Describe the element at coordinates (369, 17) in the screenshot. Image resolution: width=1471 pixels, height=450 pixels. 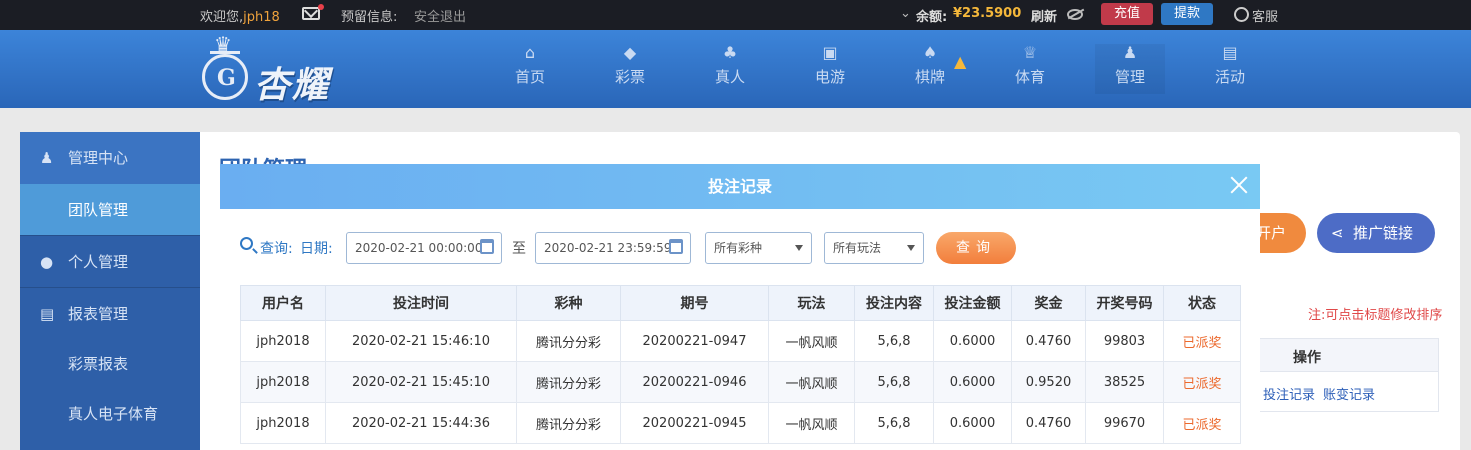
I see `reserved-info-label: 预留信息:` at that location.